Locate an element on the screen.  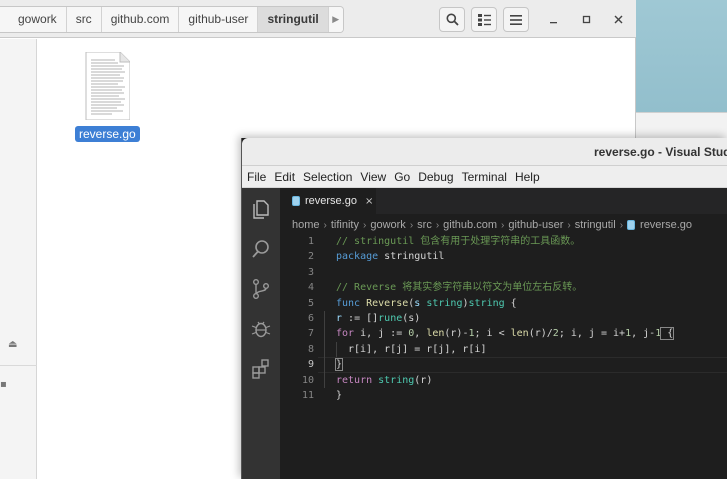
breadcrumb-tifinity: tifinity is located at coordinates (345, 225).